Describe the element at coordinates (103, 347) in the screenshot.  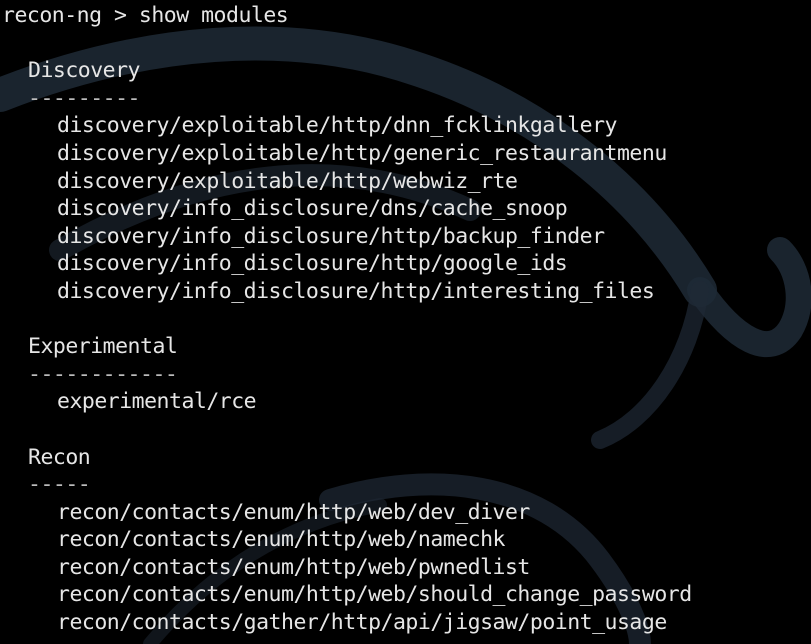
I see `section-heading: Experimental` at that location.